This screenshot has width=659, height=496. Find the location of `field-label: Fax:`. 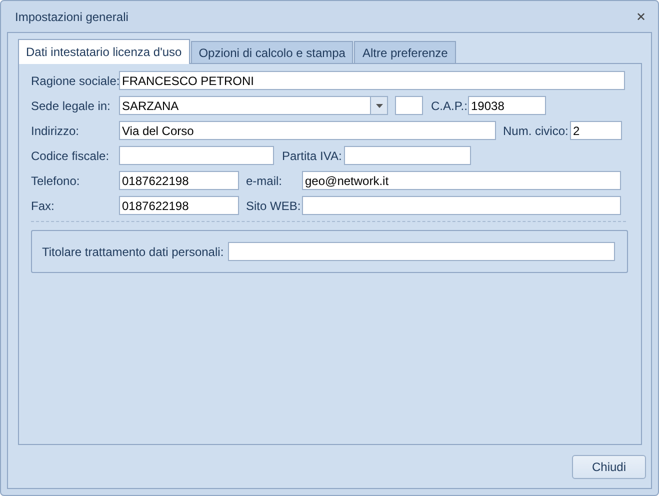

field-label: Fax: is located at coordinates (43, 205).